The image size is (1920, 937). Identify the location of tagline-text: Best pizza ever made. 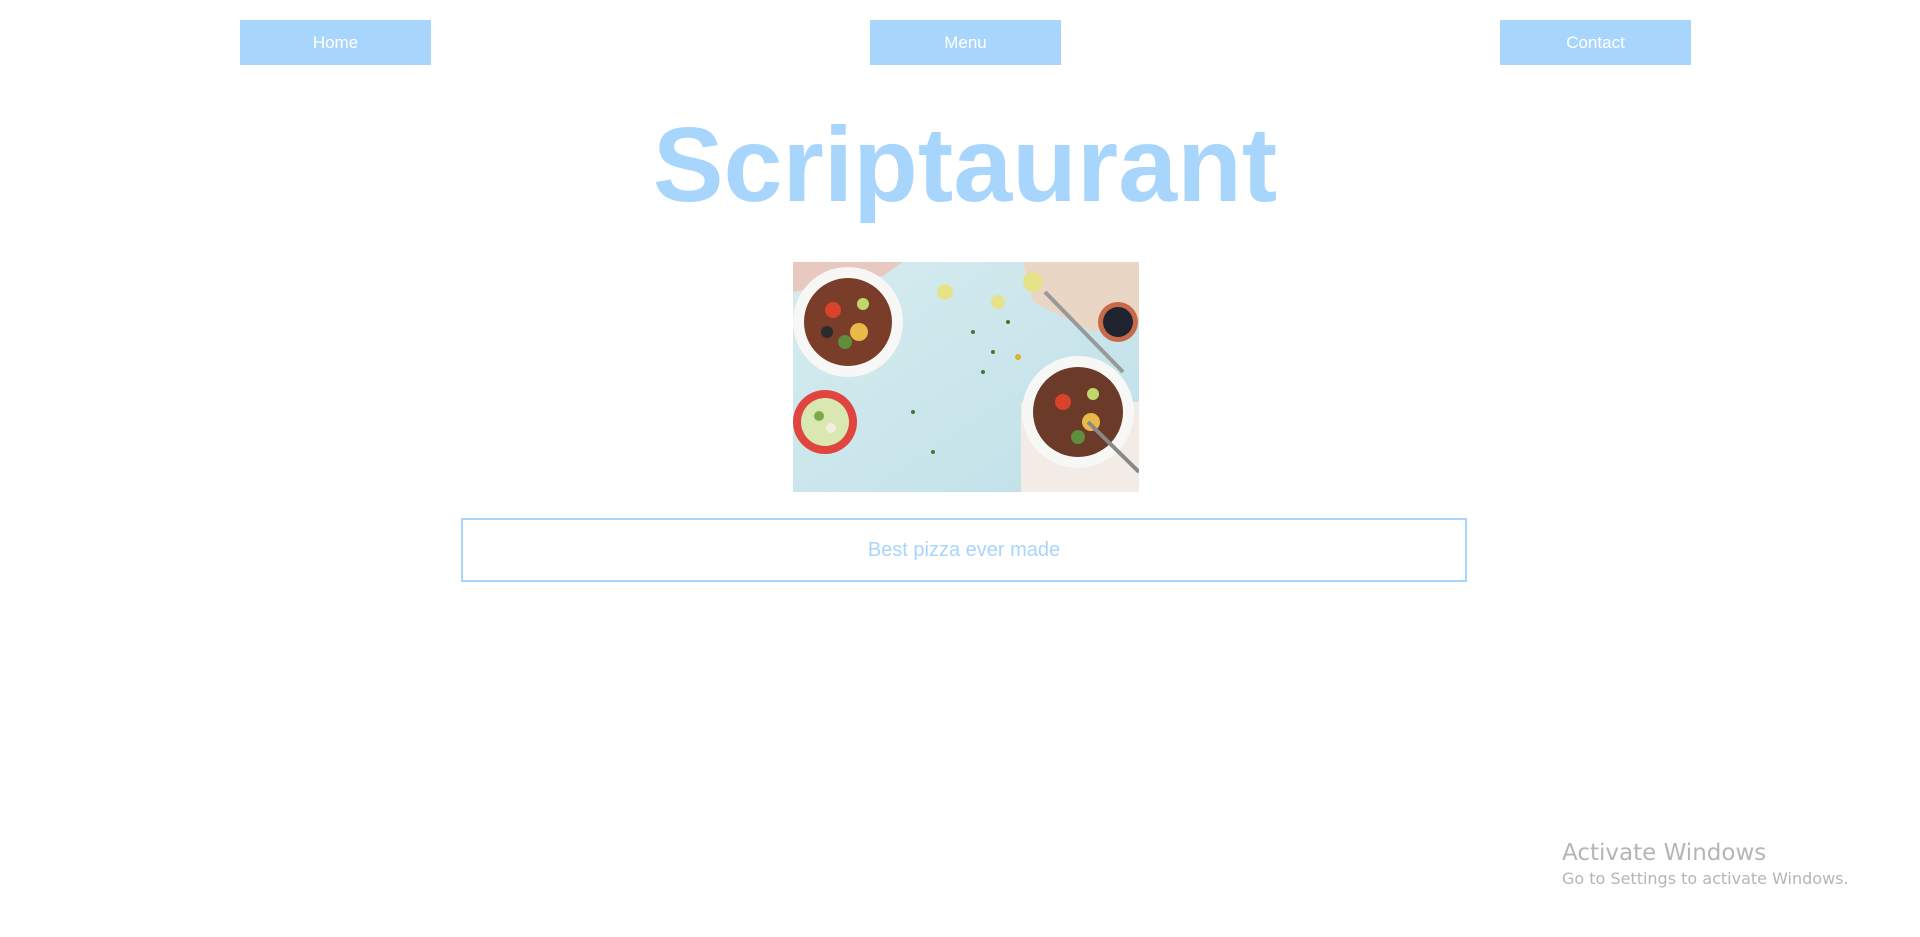
(964, 549).